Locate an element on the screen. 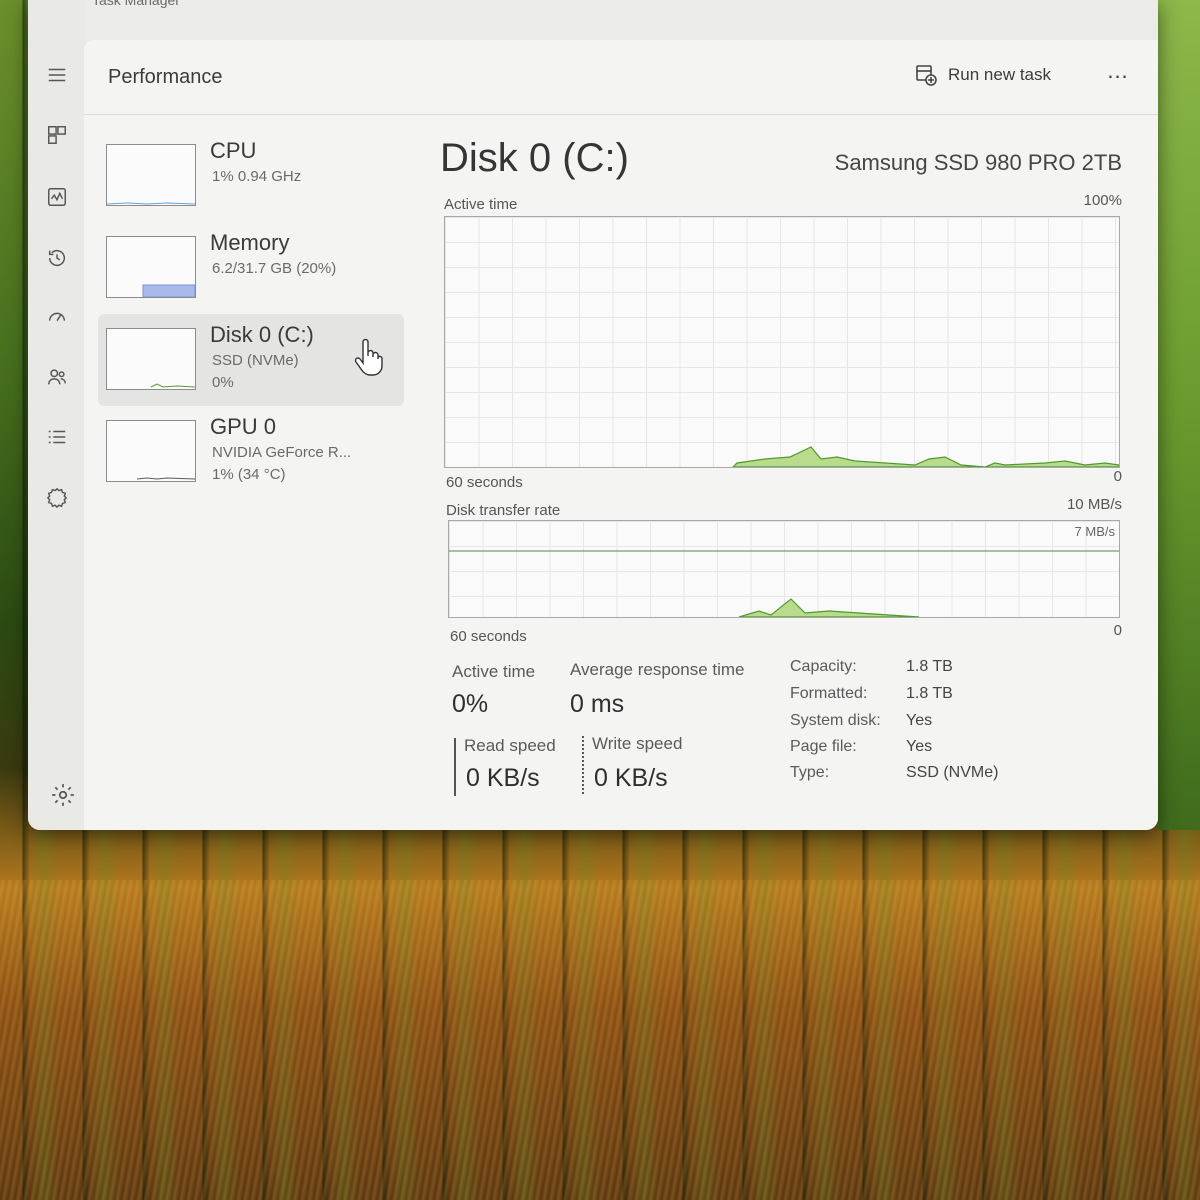 The image size is (1200, 1200). active-time-graph-span: 60 seconds is located at coordinates (484, 482).